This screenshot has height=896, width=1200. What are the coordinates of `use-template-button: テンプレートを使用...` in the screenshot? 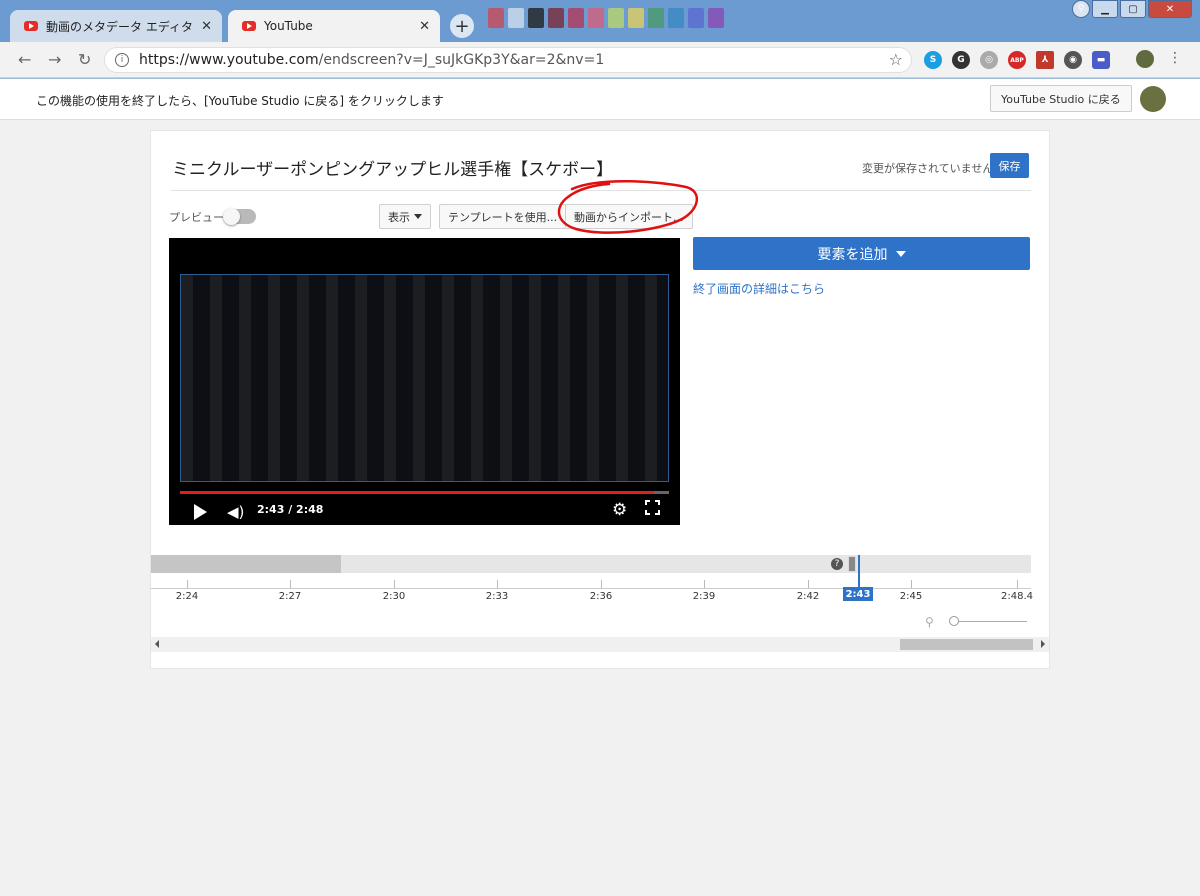 It's located at (503, 216).